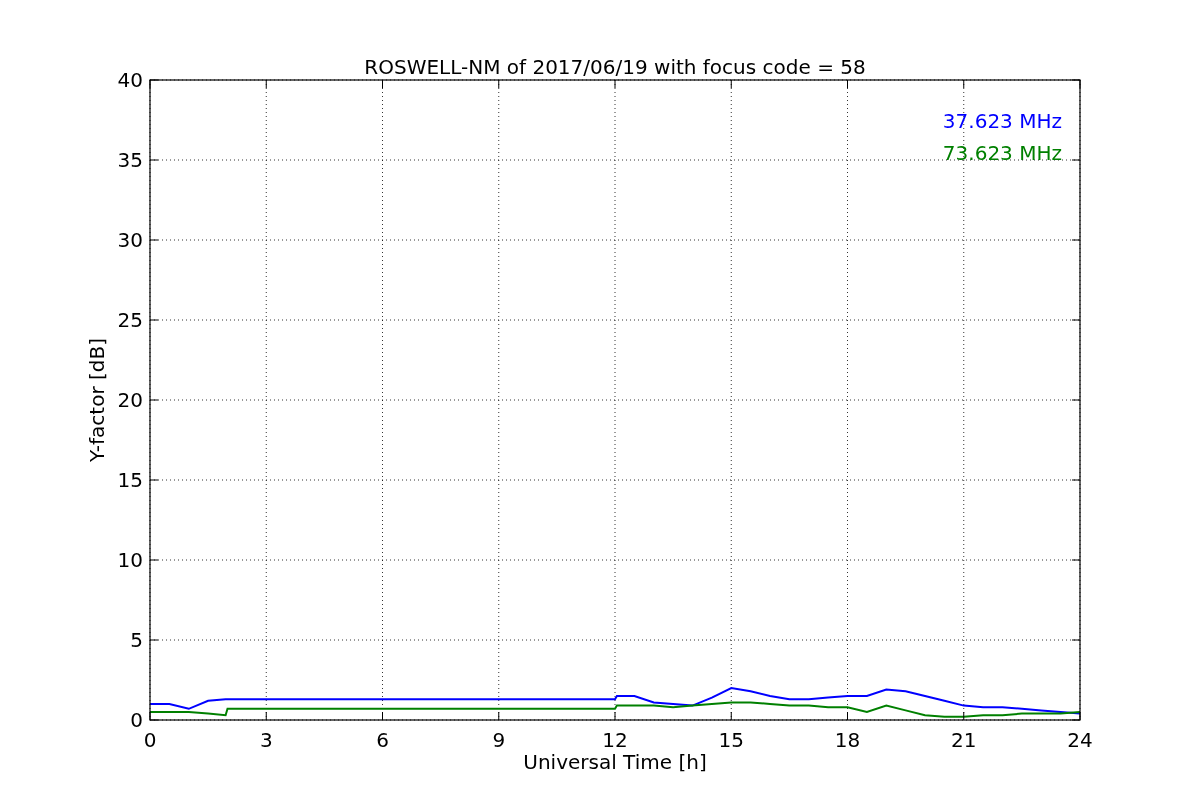  Describe the element at coordinates (615, 740) in the screenshot. I see `x-tick-label: 12` at that location.